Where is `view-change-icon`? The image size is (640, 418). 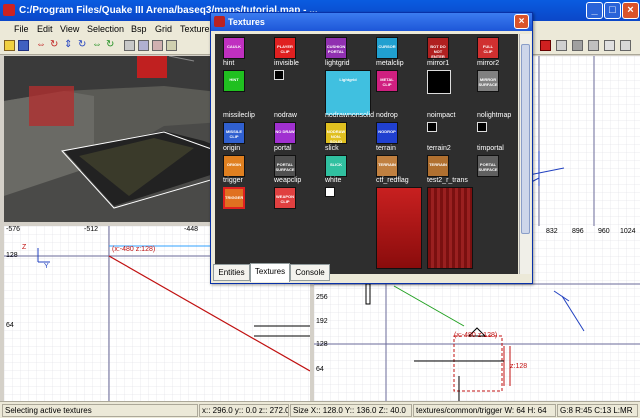
view-change-icon is located at coordinates (561, 45).